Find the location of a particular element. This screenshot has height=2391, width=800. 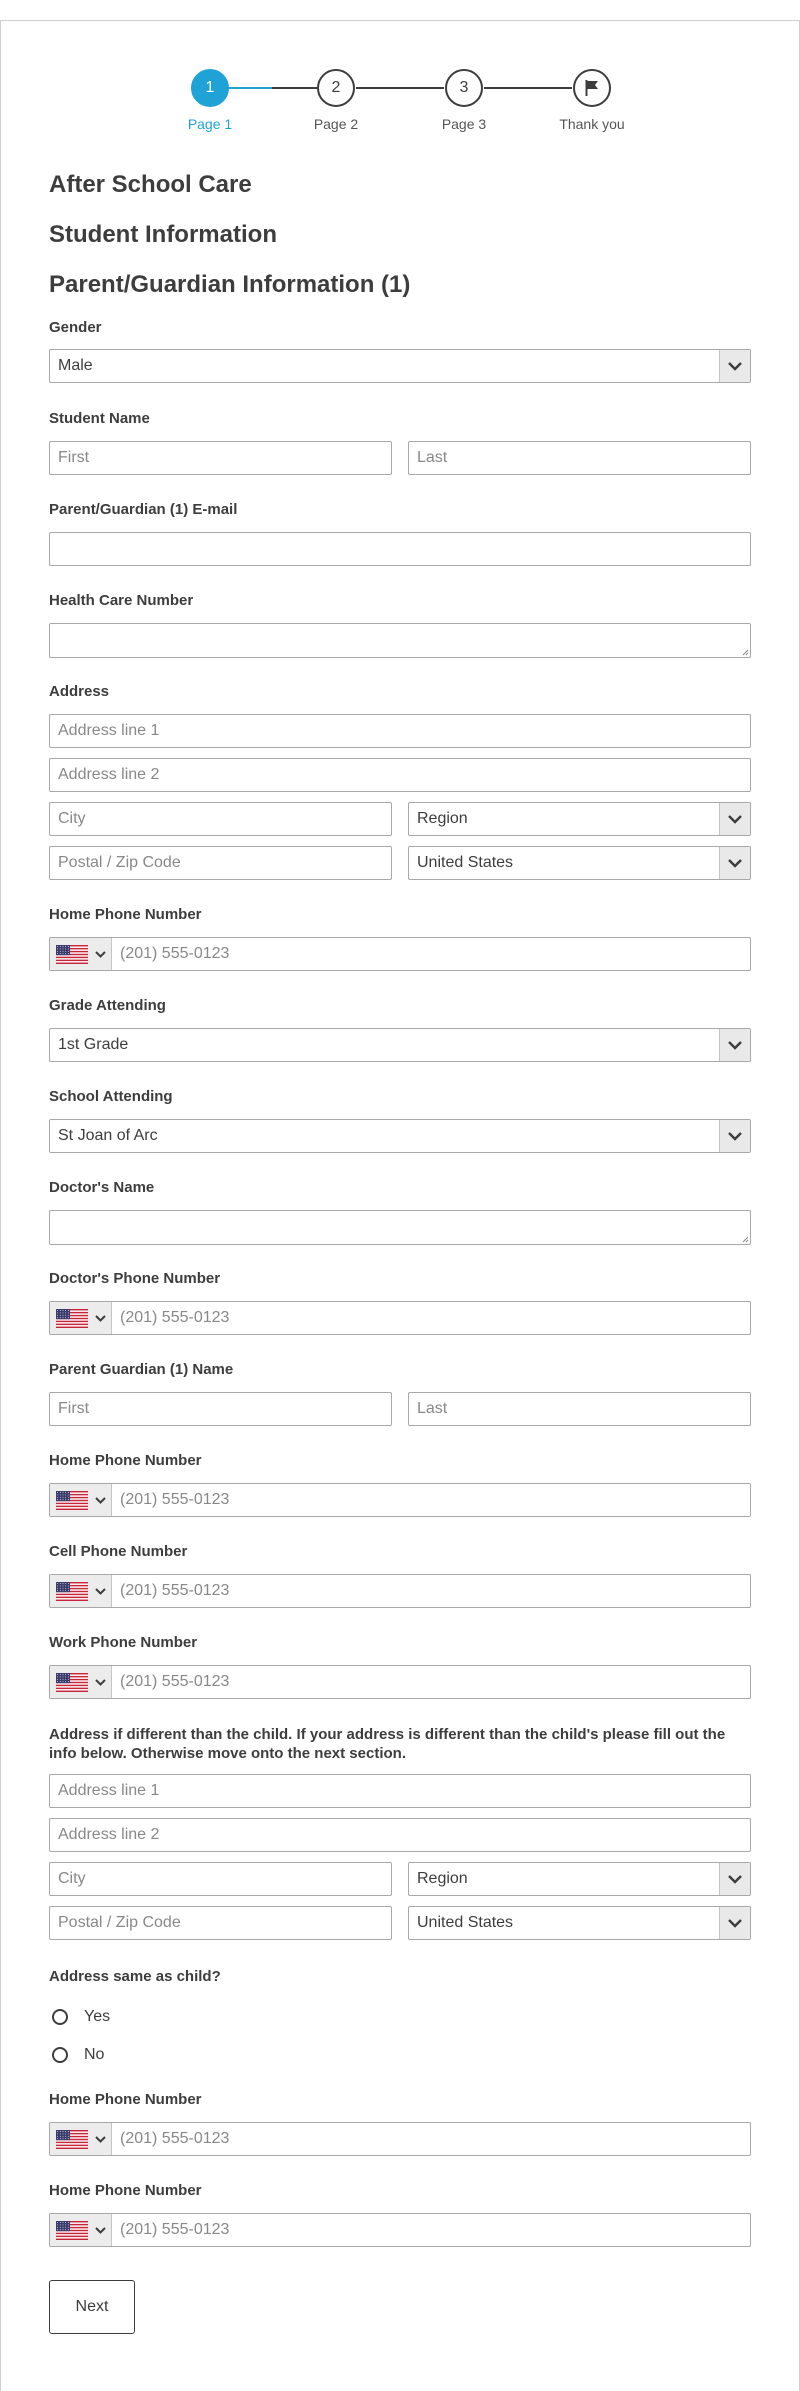

alt-city-input: City is located at coordinates (220, 1879).